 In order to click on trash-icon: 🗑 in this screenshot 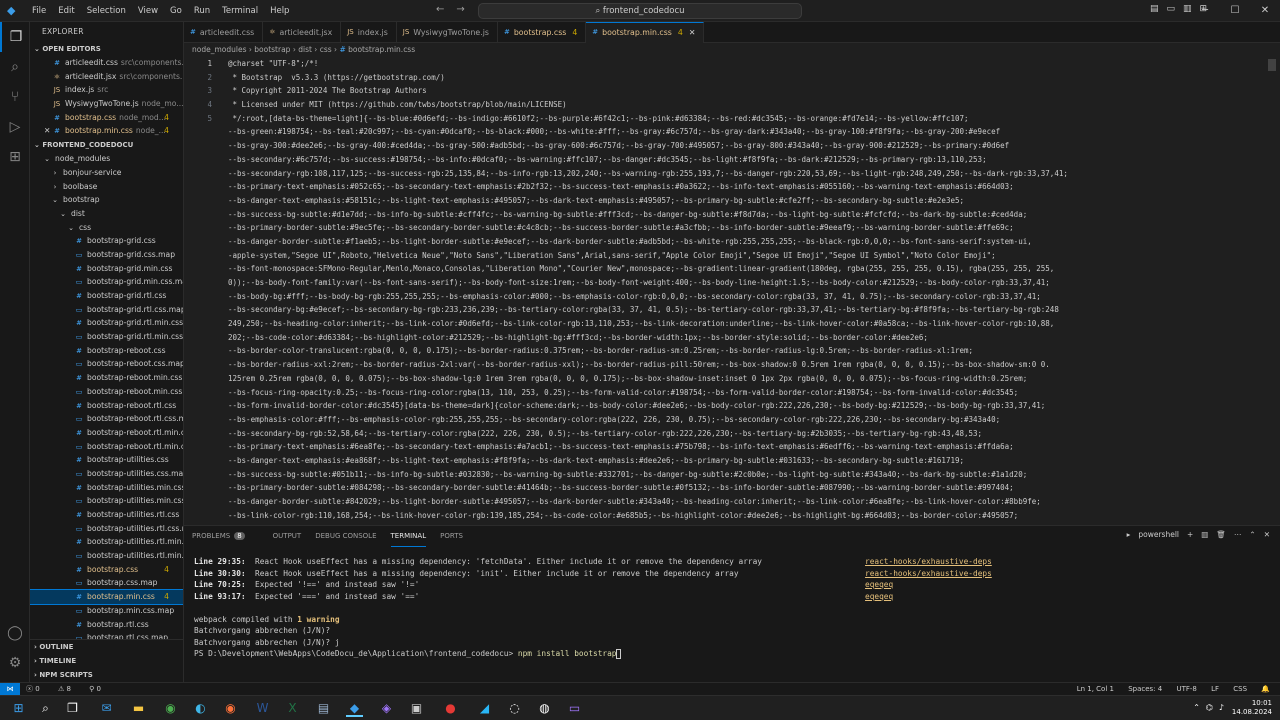, I will do `click(1221, 534)`.